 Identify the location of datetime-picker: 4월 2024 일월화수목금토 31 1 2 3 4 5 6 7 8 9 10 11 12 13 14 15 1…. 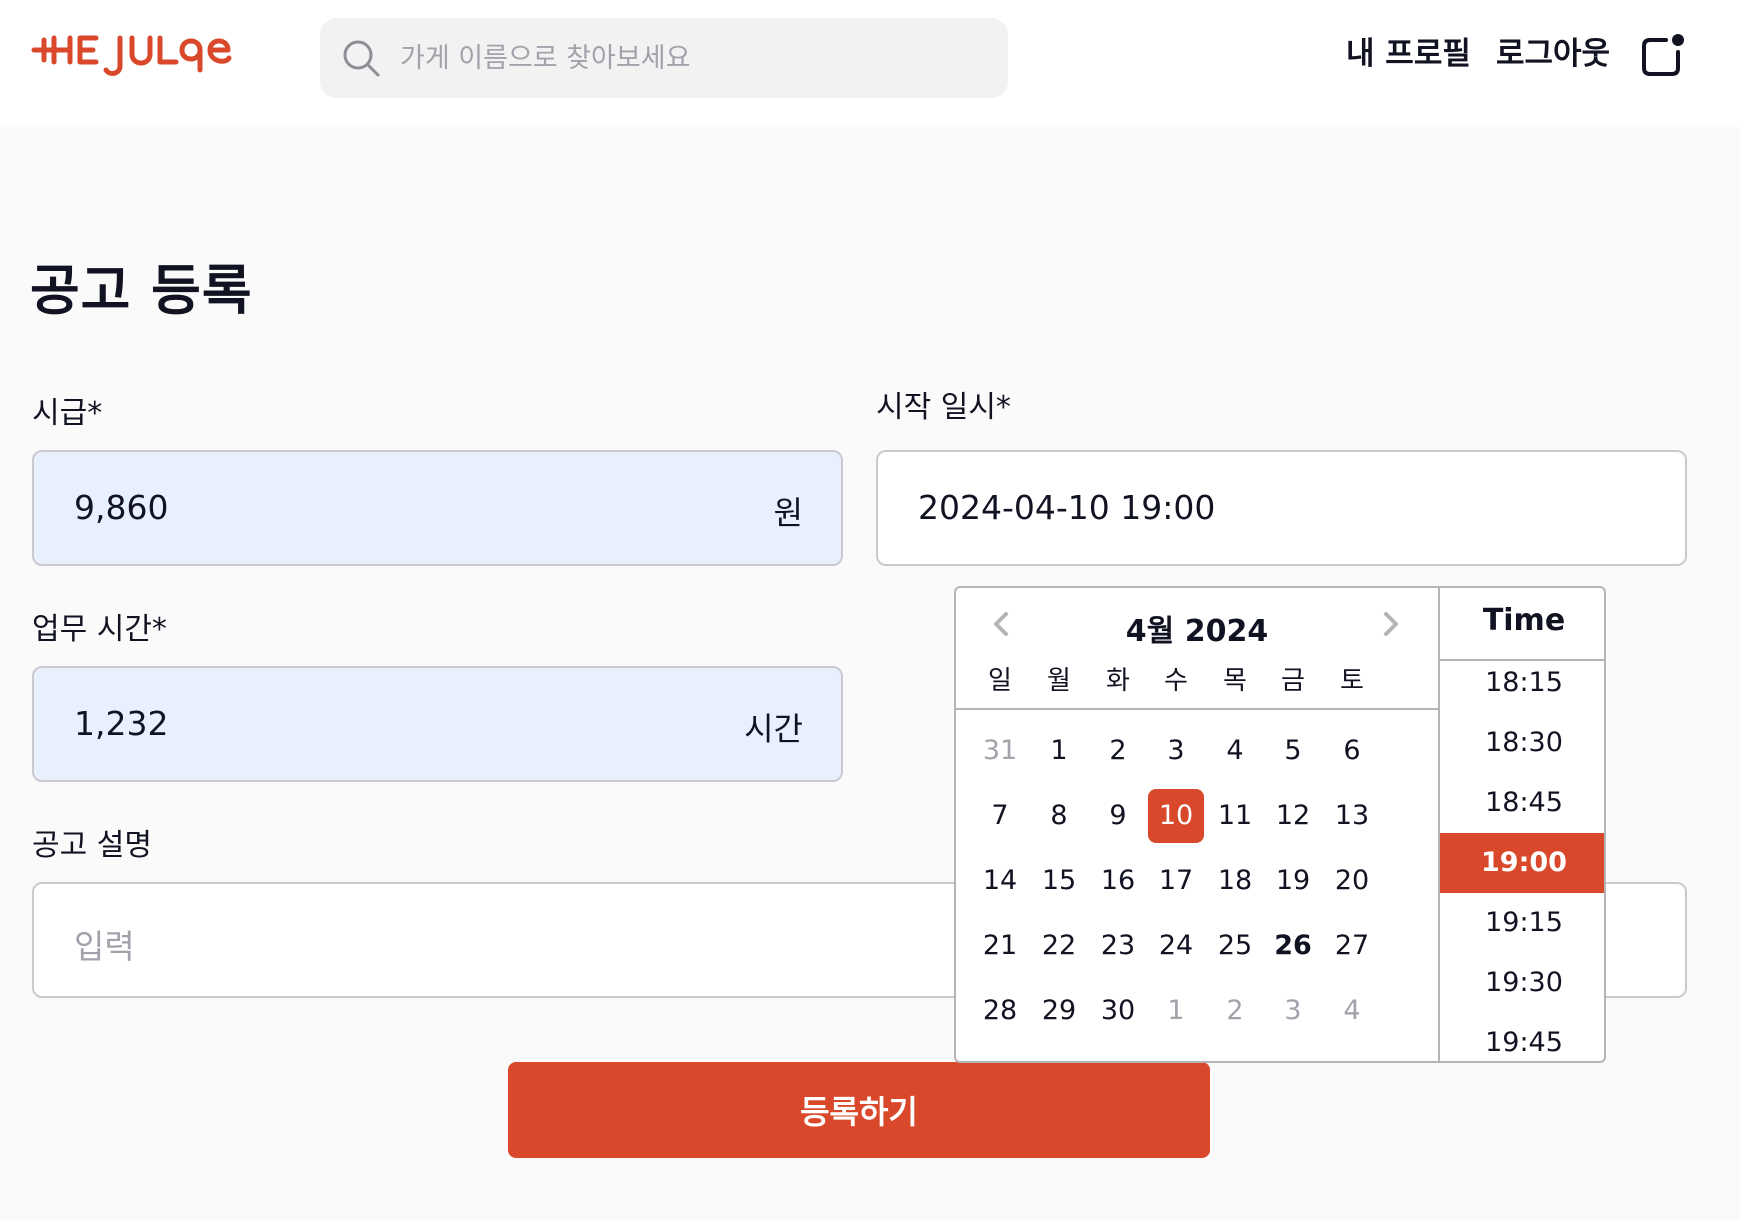
(1280, 824).